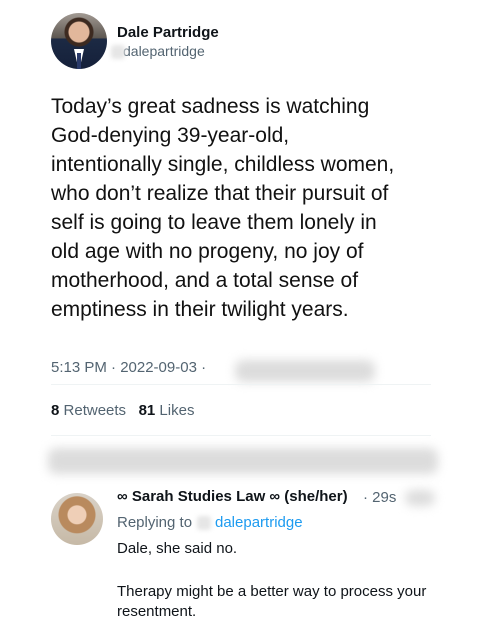  What do you see at coordinates (55, 410) in the screenshot?
I see `retweets-count: 8` at bounding box center [55, 410].